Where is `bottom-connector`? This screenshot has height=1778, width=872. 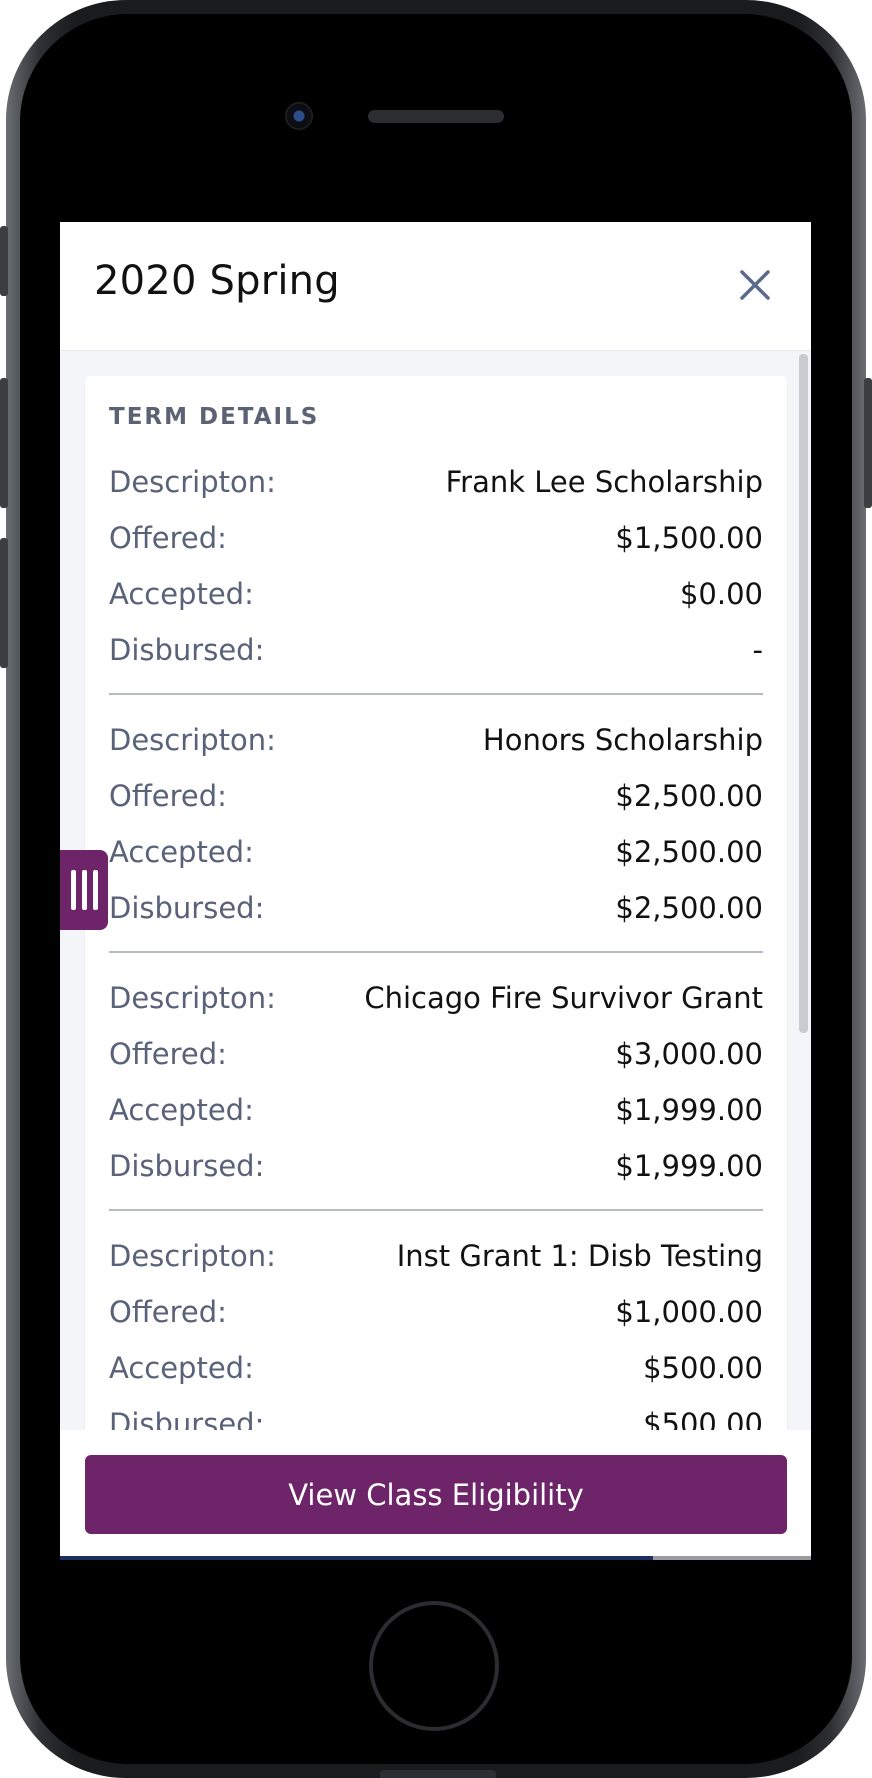
bottom-connector is located at coordinates (438, 1774).